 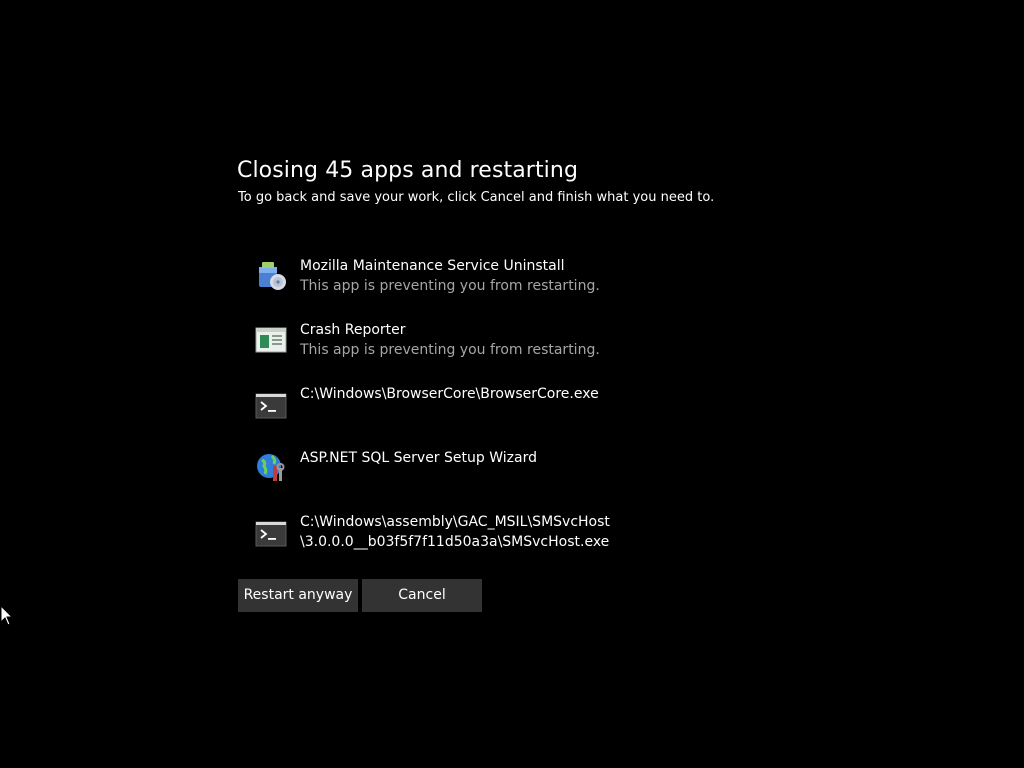 What do you see at coordinates (449, 394) in the screenshot?
I see `app-name: C:\Windows\BrowserCore\BrowserCore.exe` at bounding box center [449, 394].